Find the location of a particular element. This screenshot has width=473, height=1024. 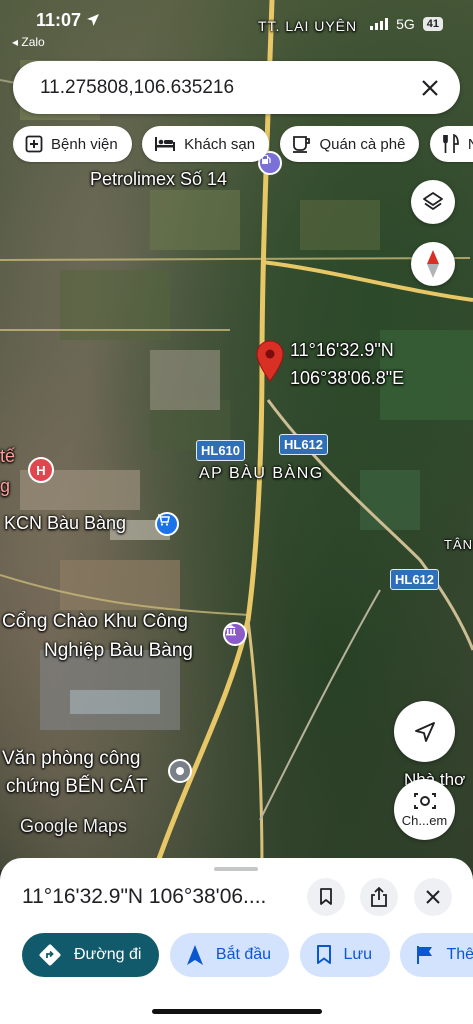

landmark-icon is located at coordinates (235, 634).